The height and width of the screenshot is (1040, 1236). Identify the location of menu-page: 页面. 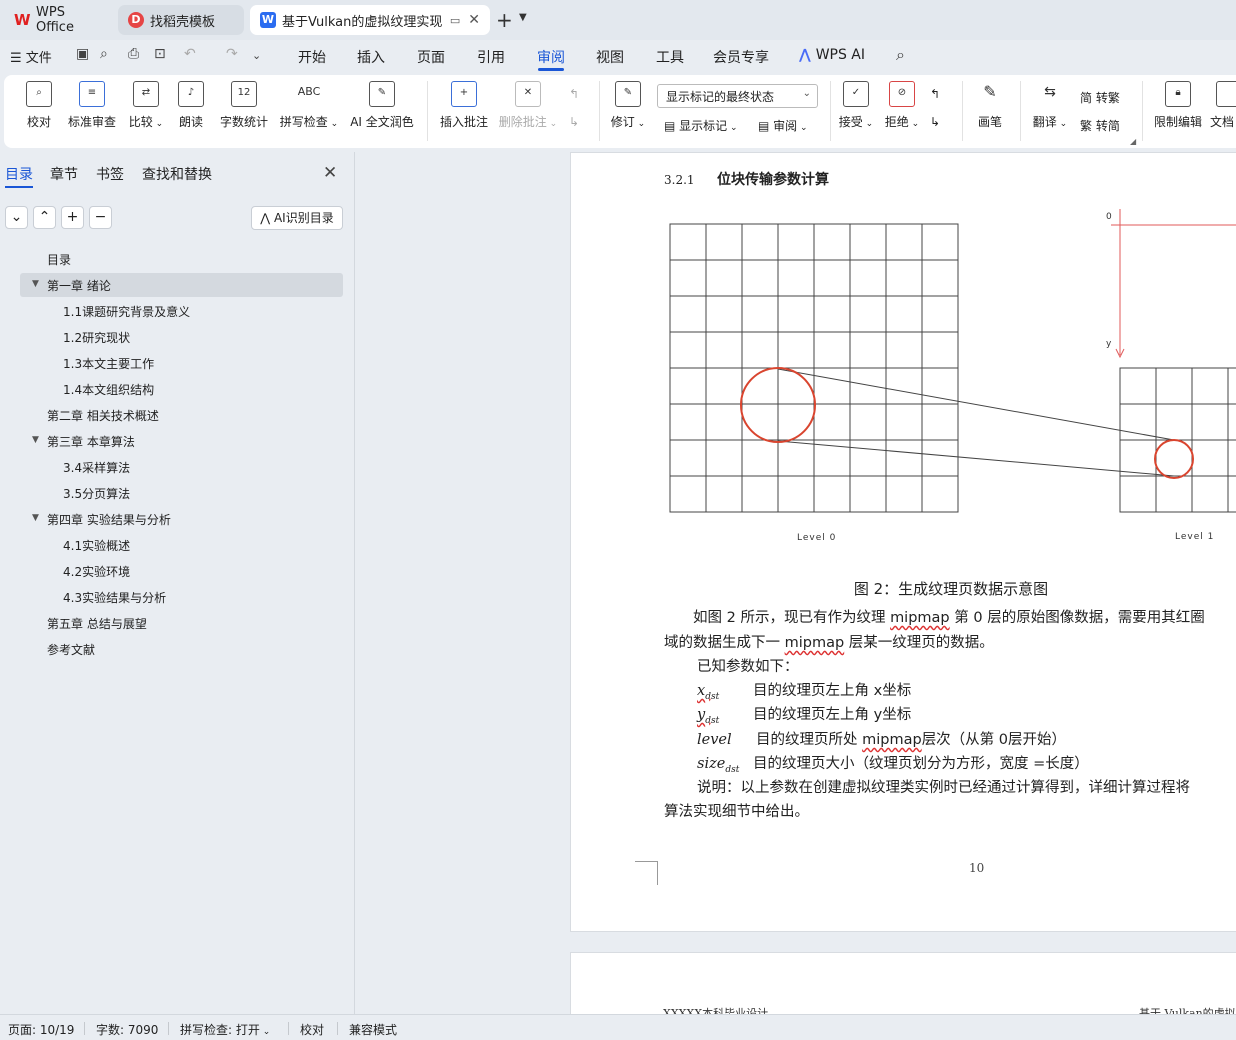
(431, 57).